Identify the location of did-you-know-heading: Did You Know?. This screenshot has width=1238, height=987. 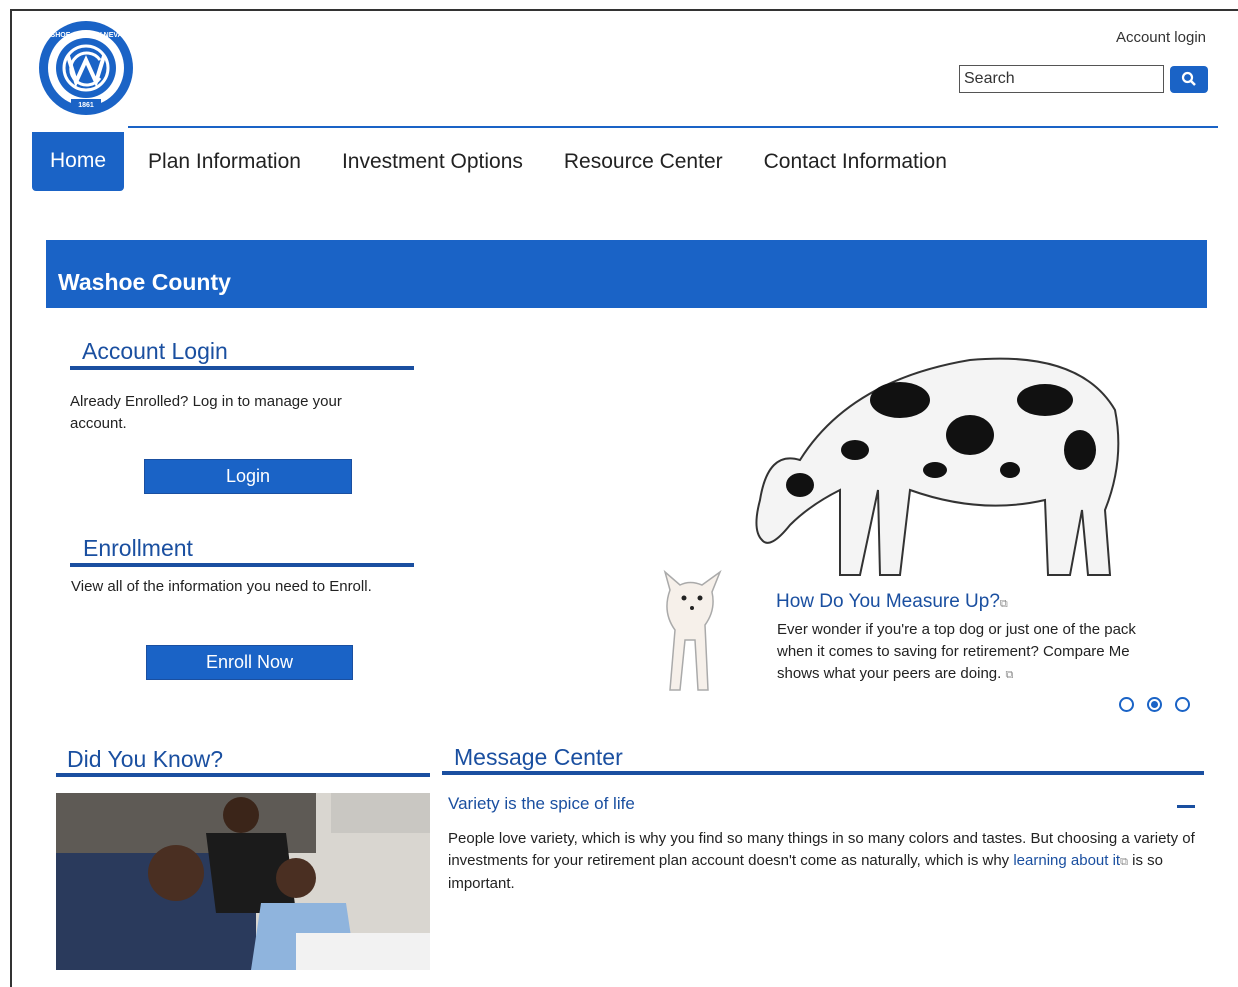
(145, 759).